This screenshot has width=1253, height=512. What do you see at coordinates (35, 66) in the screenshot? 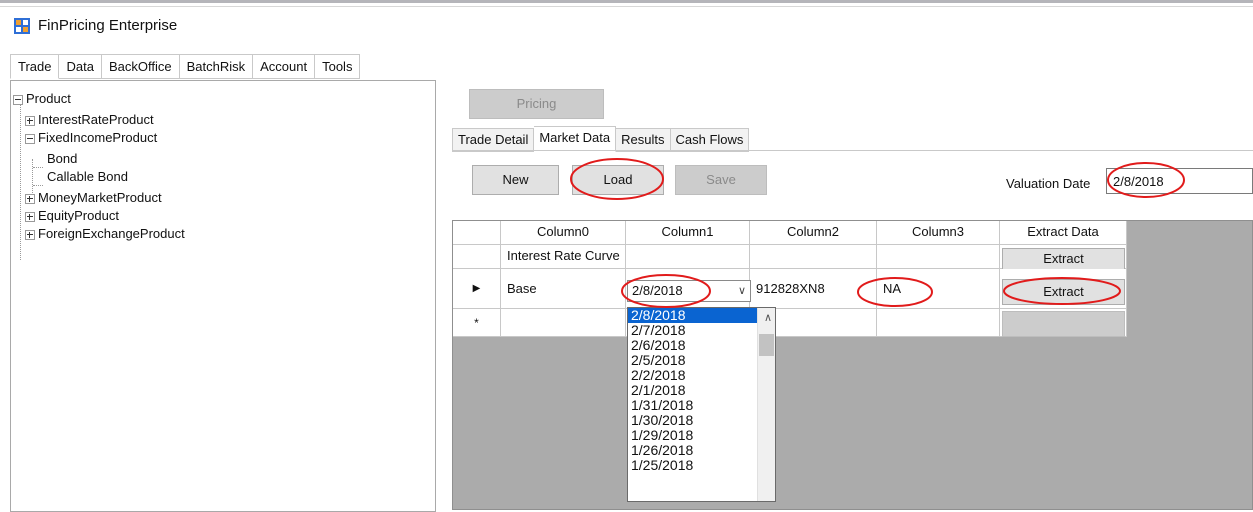
I see `menu-trade: Trade` at bounding box center [35, 66].